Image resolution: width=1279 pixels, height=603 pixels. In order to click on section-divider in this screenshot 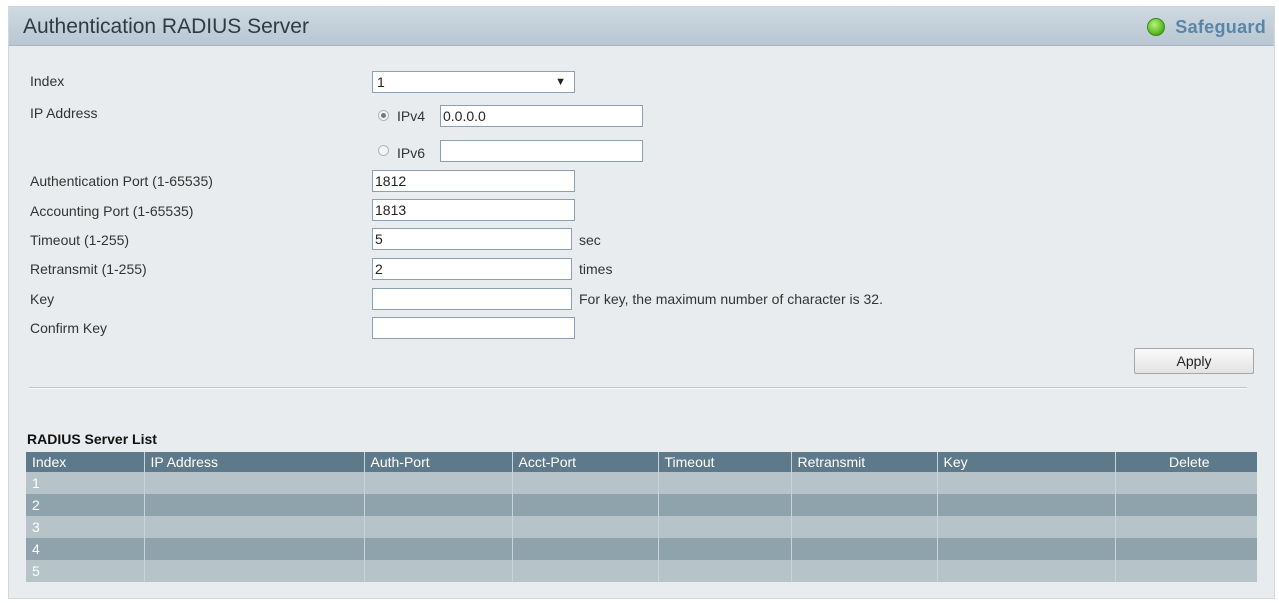, I will do `click(638, 388)`.